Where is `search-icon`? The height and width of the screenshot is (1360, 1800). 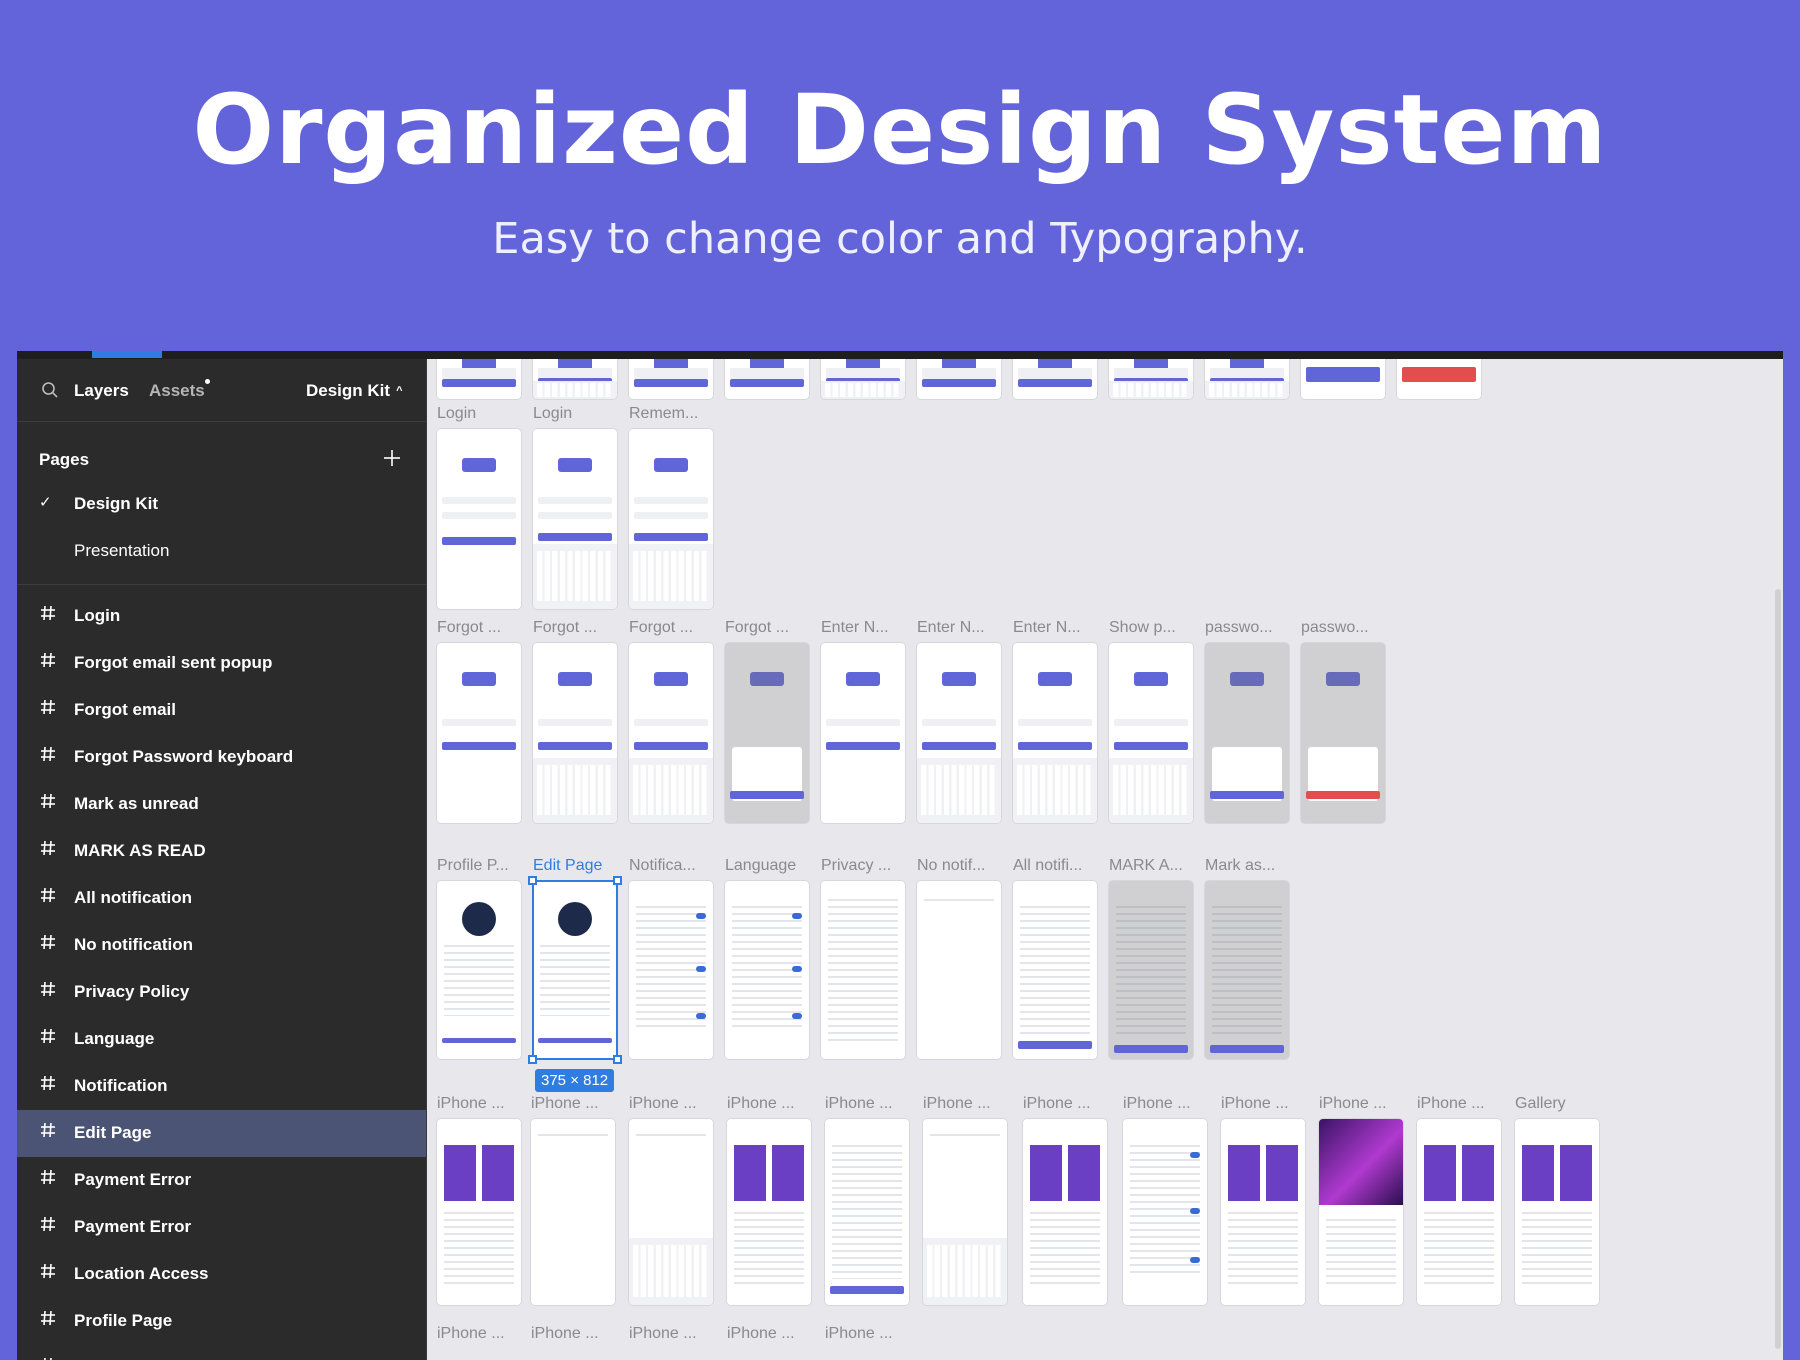
search-icon is located at coordinates (50, 390).